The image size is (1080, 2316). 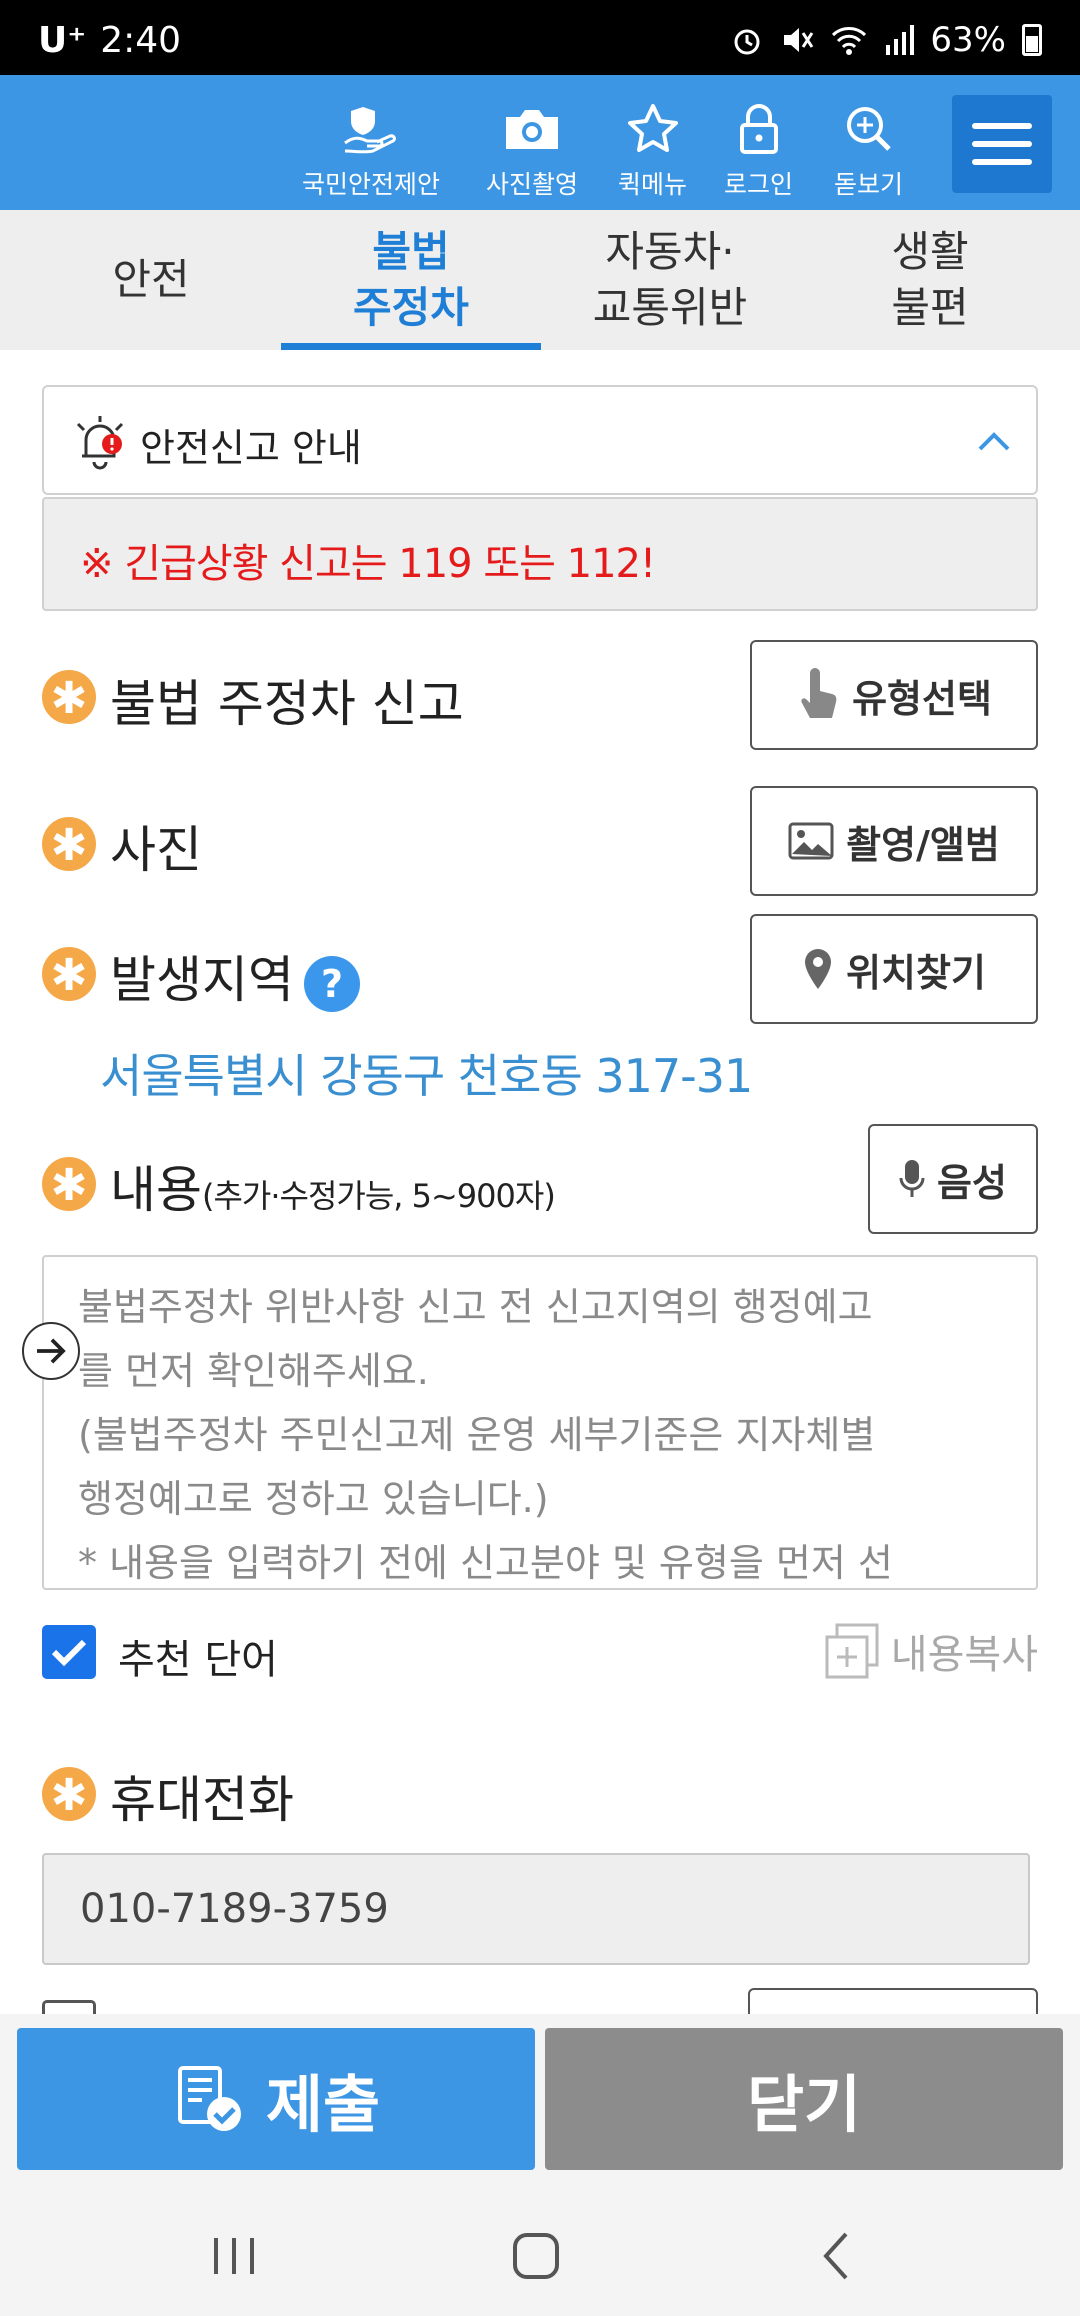 I want to click on hand-shield-icon, so click(x=370, y=130).